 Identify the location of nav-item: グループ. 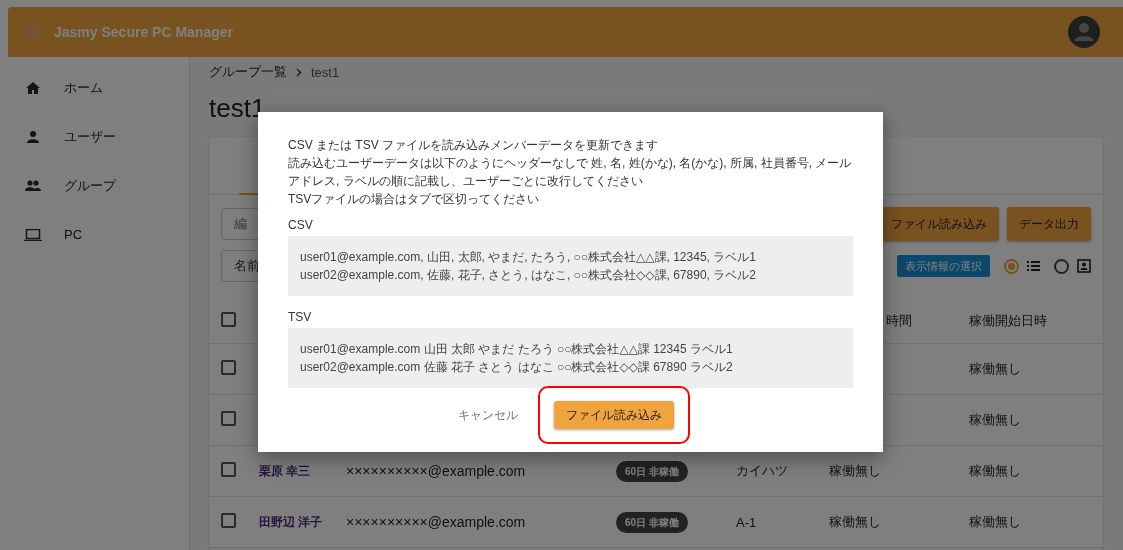
(98, 185).